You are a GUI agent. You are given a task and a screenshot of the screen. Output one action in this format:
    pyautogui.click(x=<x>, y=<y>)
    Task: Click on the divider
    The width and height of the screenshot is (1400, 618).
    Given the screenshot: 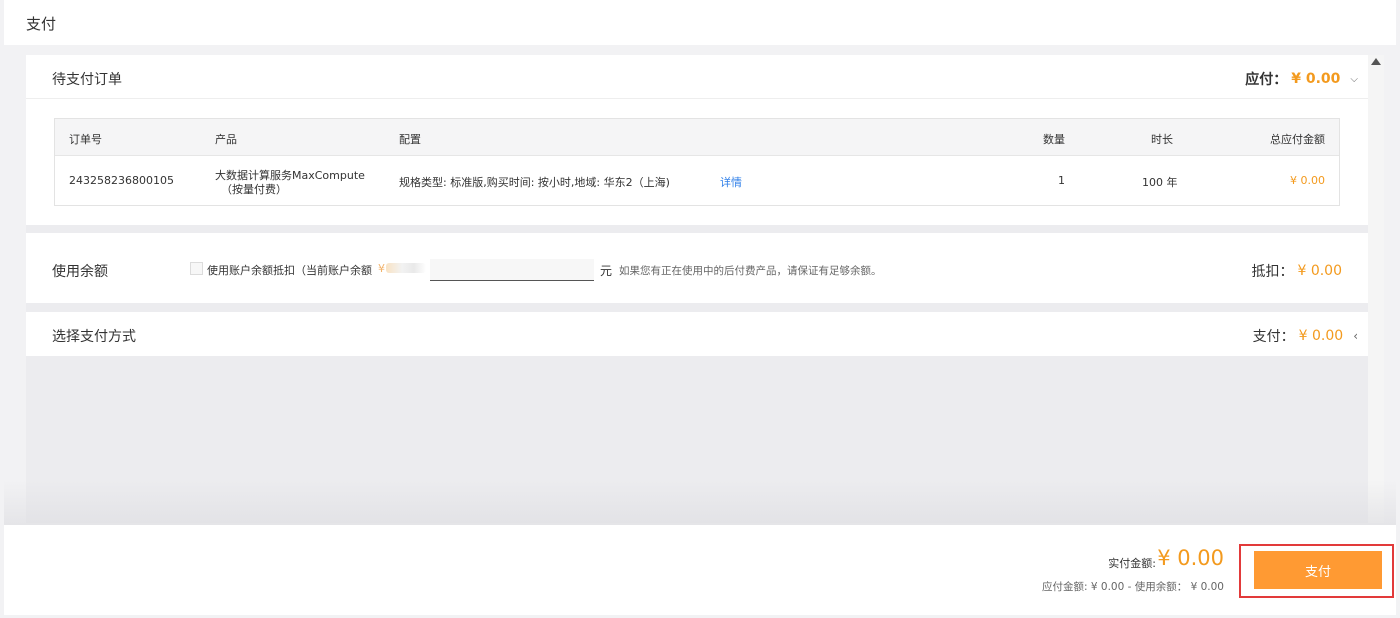 What is the action you would take?
    pyautogui.click(x=697, y=98)
    